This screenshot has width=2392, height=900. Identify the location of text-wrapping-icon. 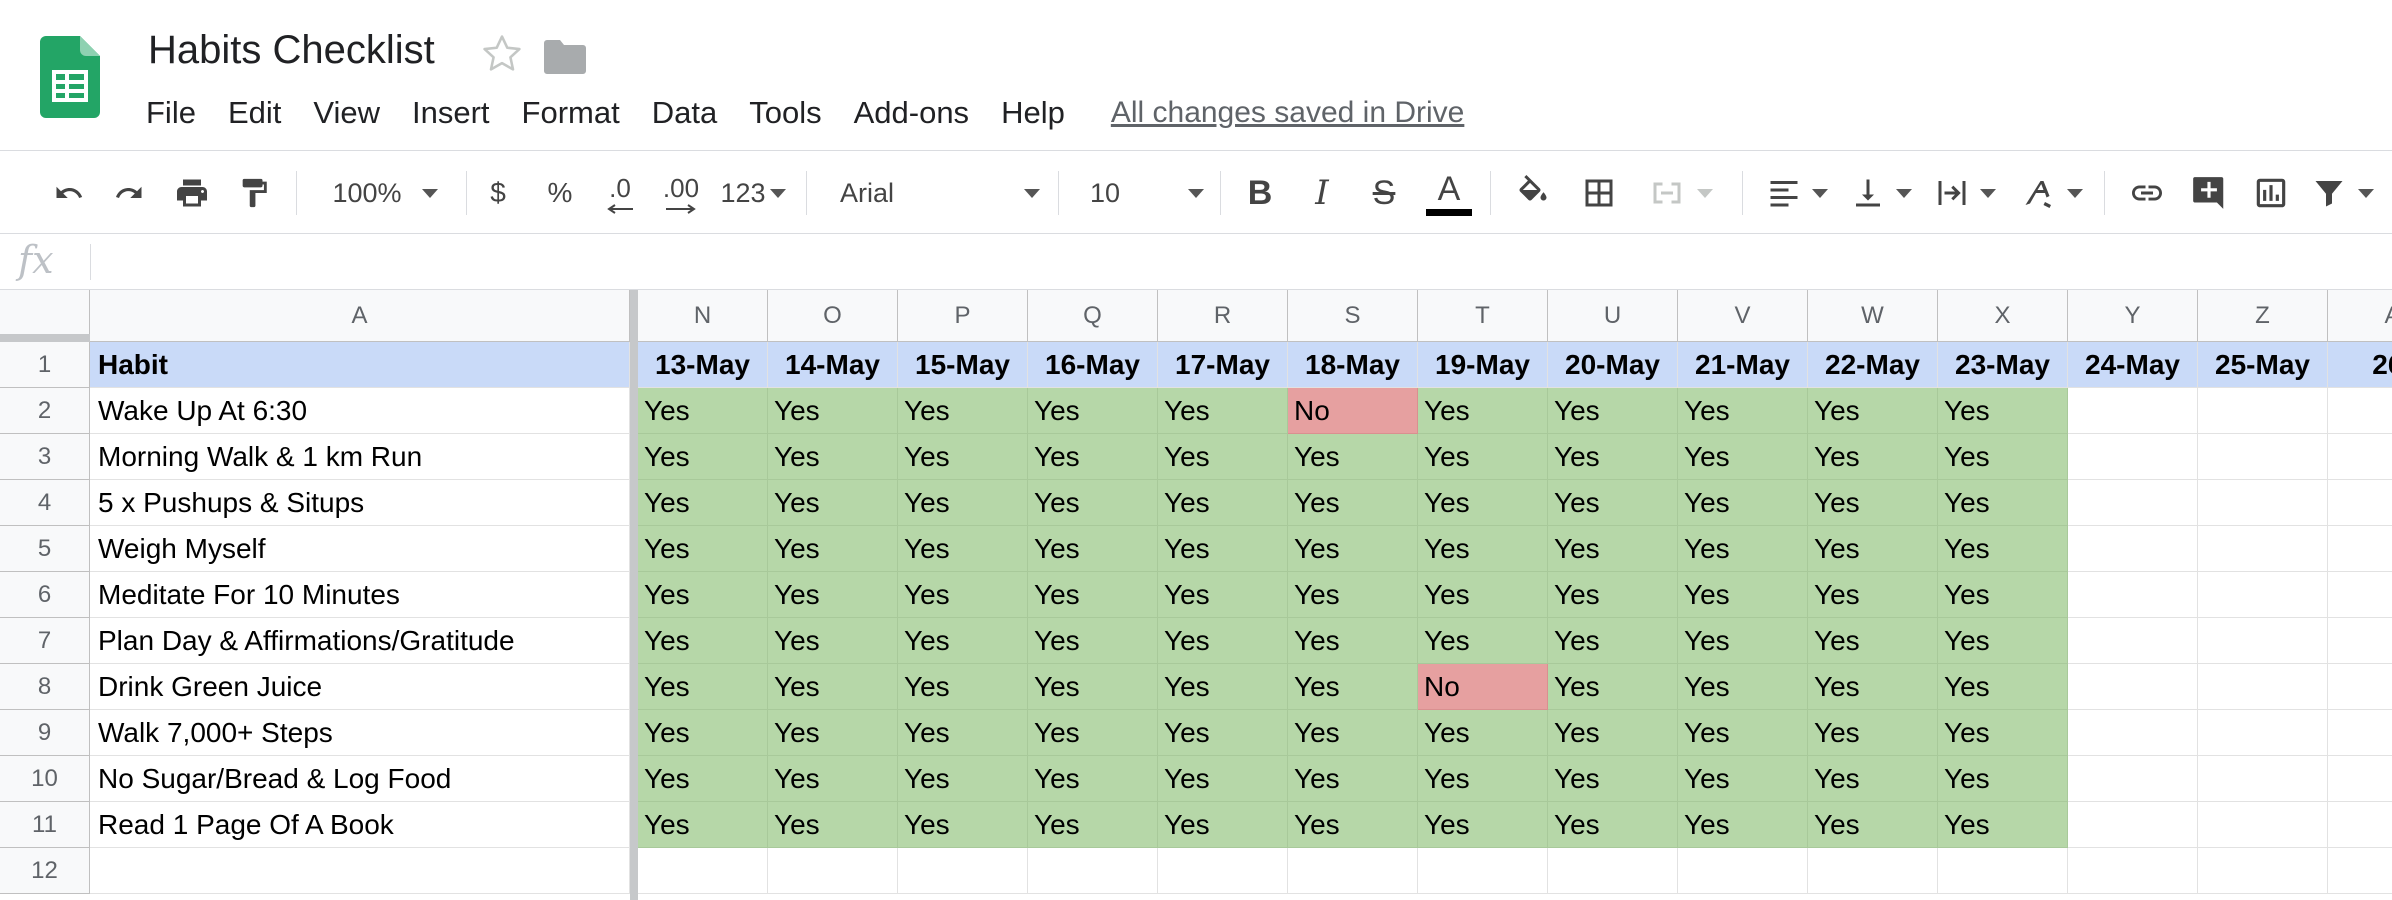
(1965, 193).